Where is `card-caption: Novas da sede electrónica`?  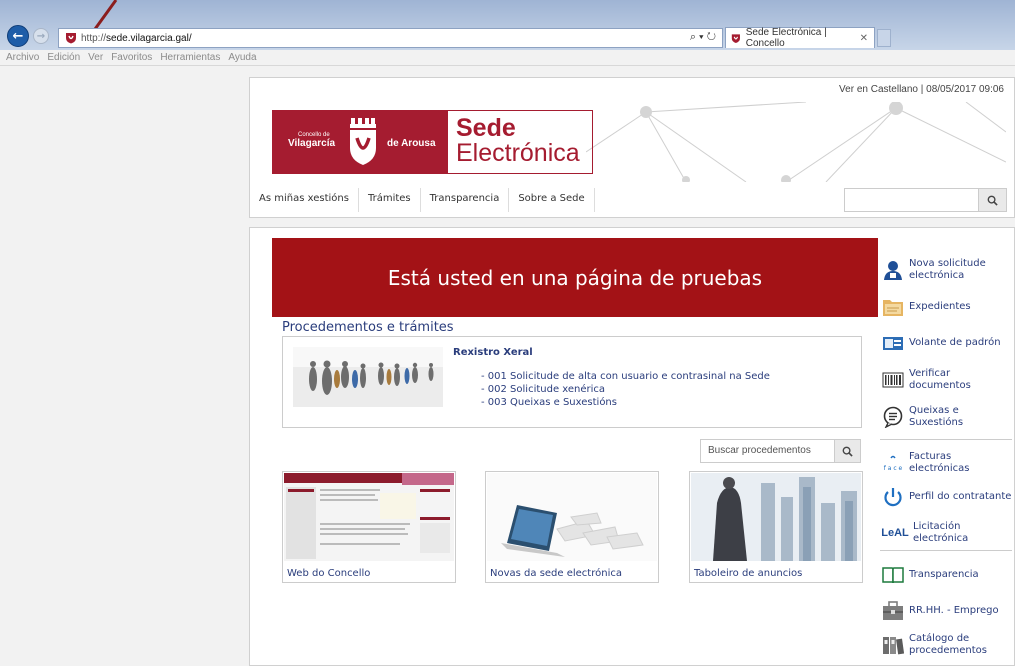 card-caption: Novas da sede electrónica is located at coordinates (556, 573).